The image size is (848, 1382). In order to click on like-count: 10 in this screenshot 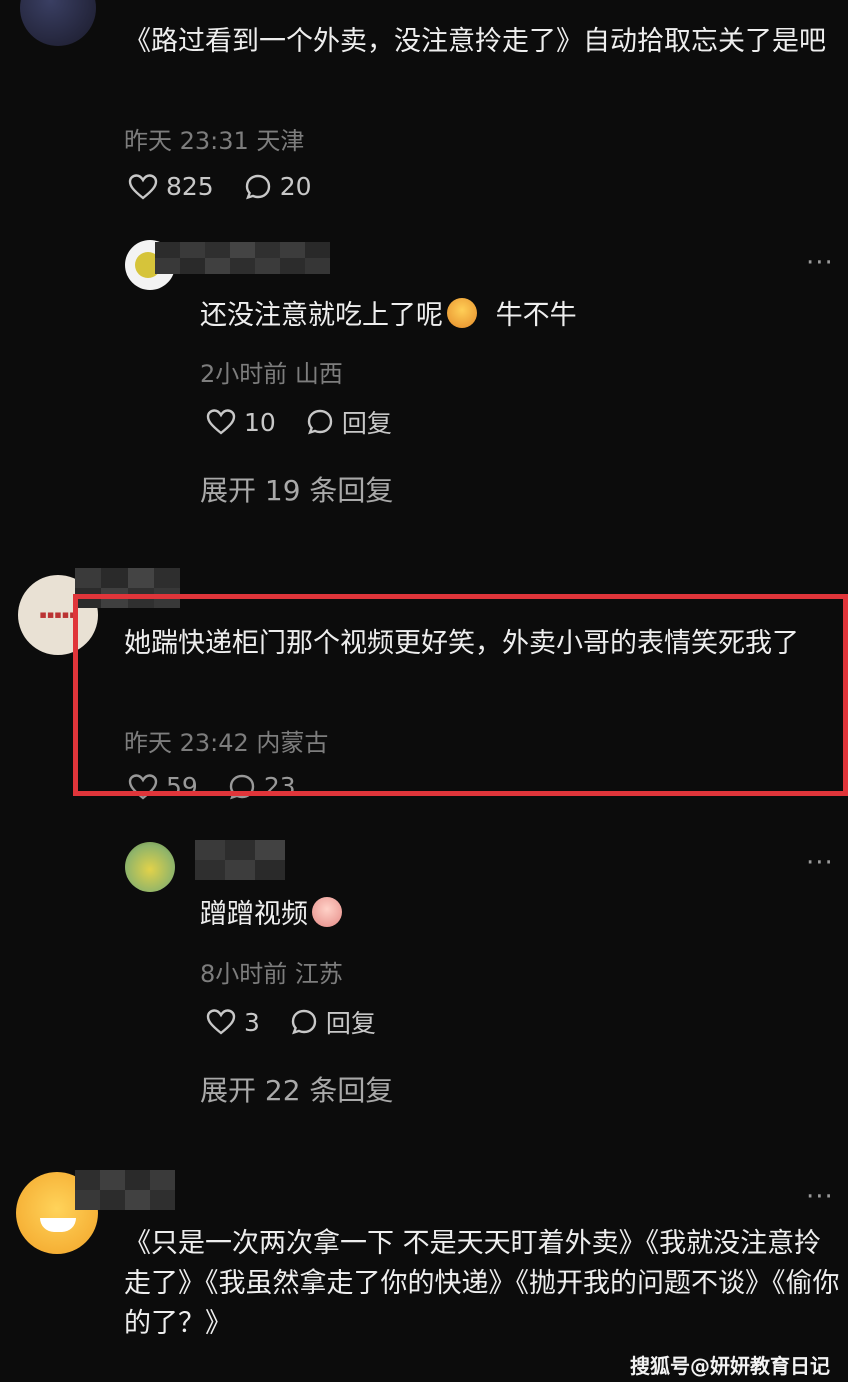, I will do `click(260, 422)`.